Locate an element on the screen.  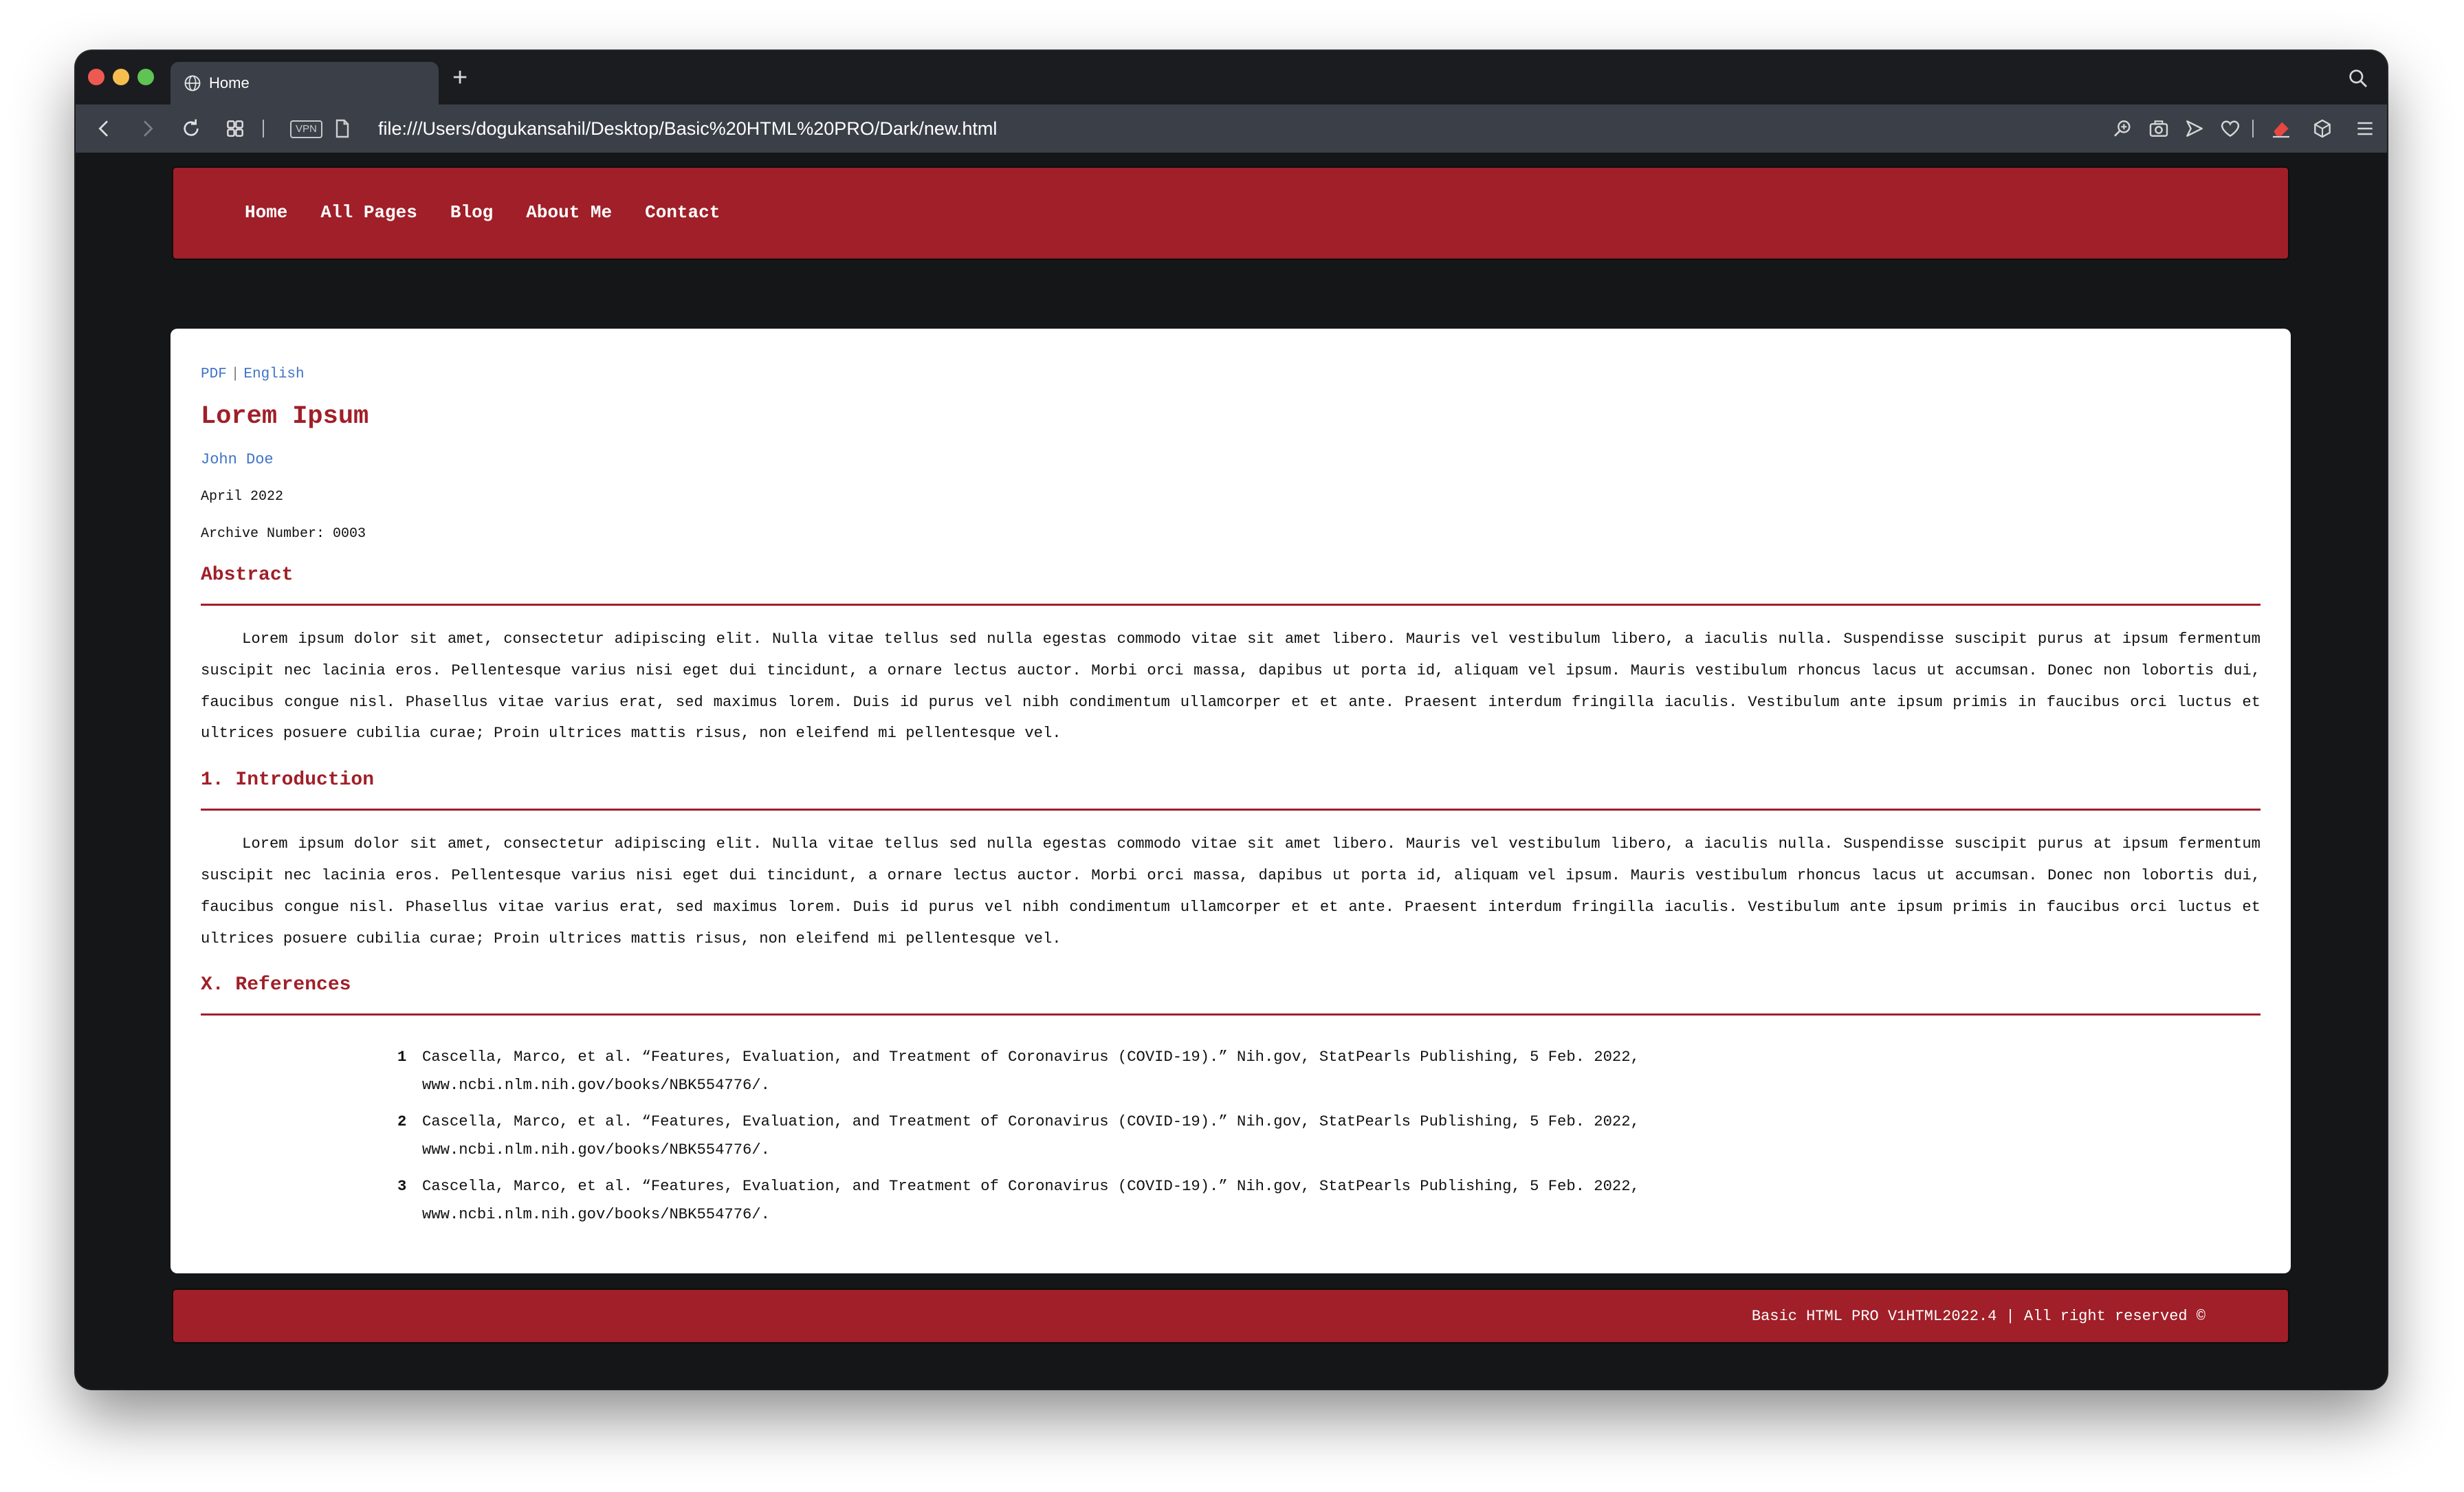
abstract-heading: Abstract is located at coordinates (1230, 584).